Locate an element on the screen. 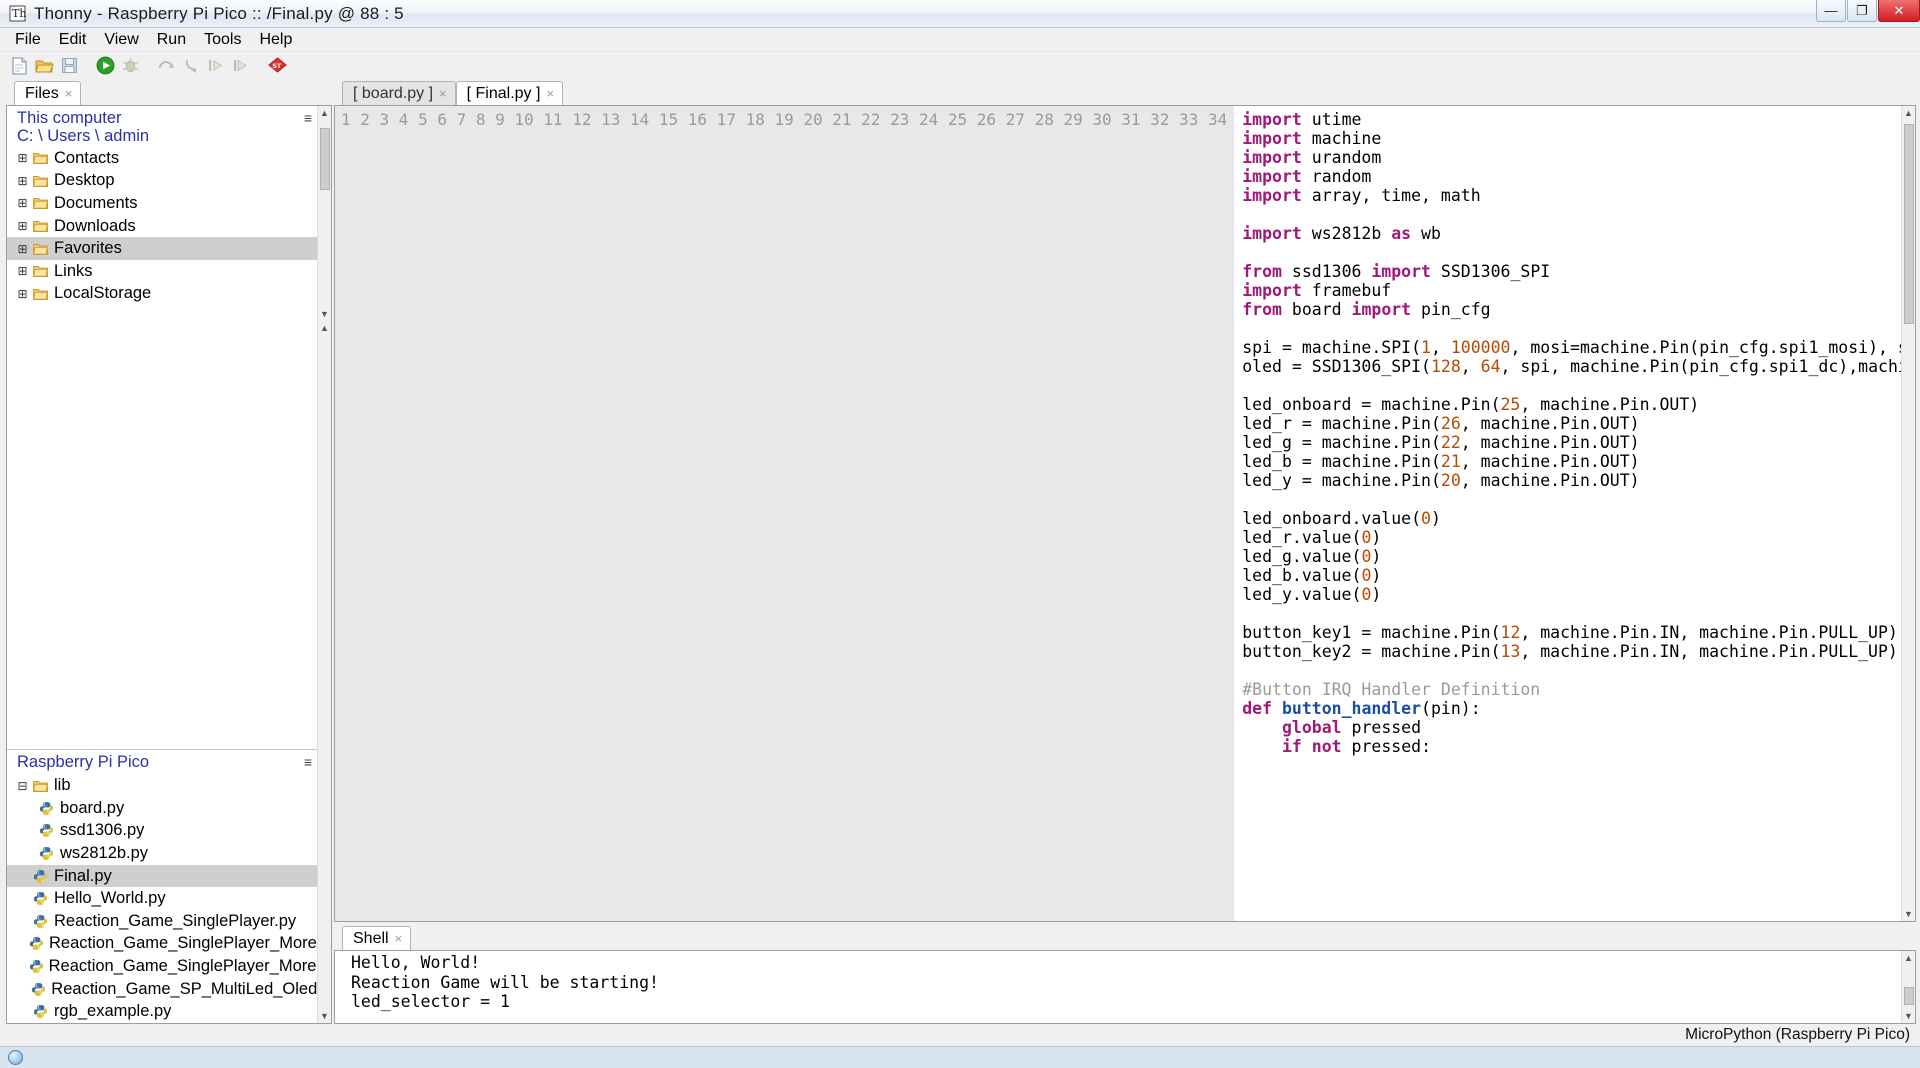 This screenshot has width=1920, height=1068. scroll-up-arrow-icon: ▲ is located at coordinates (324, 113).